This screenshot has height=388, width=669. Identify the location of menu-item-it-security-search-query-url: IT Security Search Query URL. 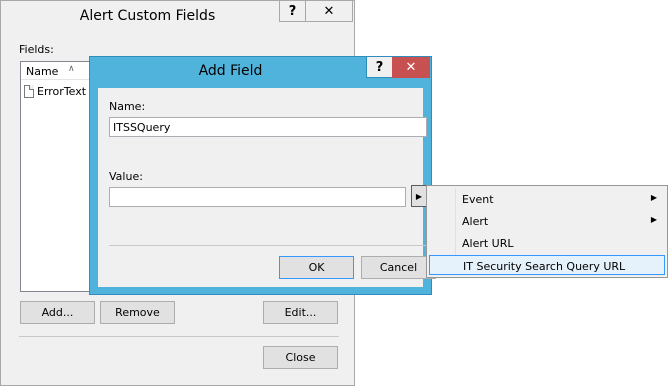
(547, 265).